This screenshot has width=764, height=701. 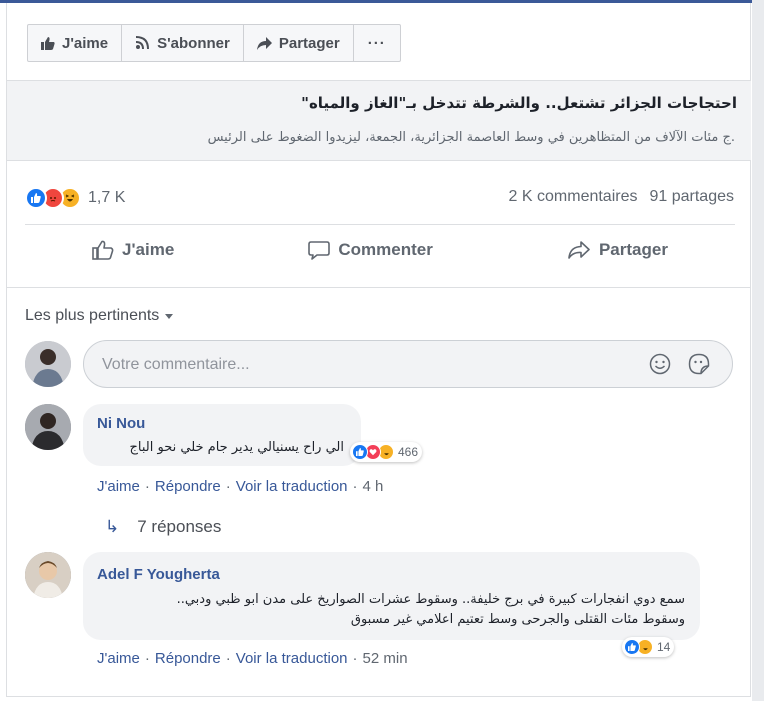 What do you see at coordinates (691, 197) in the screenshot?
I see `share-count-link: 91 partages` at bounding box center [691, 197].